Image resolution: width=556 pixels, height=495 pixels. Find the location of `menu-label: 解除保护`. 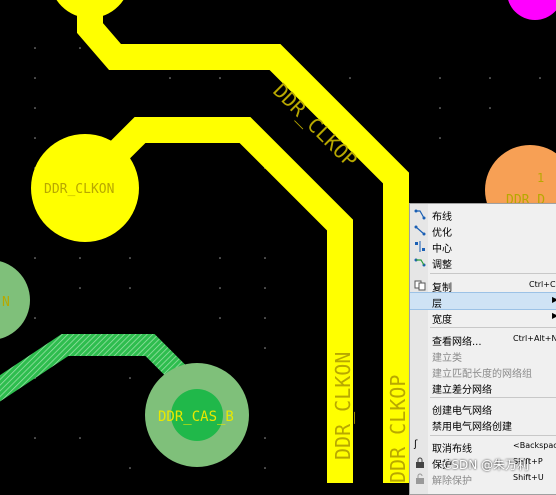

menu-label: 解除保护 is located at coordinates (452, 481).